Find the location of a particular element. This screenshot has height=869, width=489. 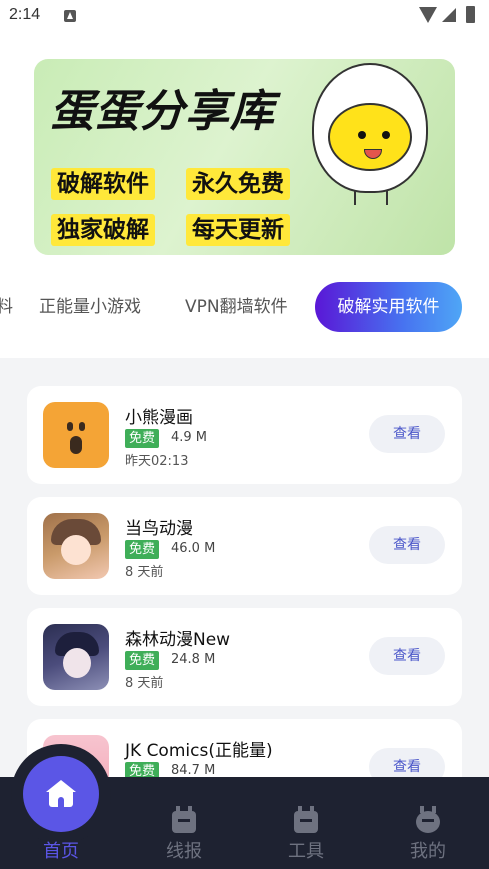

app-name: JK Comics(正能量) is located at coordinates (199, 751).